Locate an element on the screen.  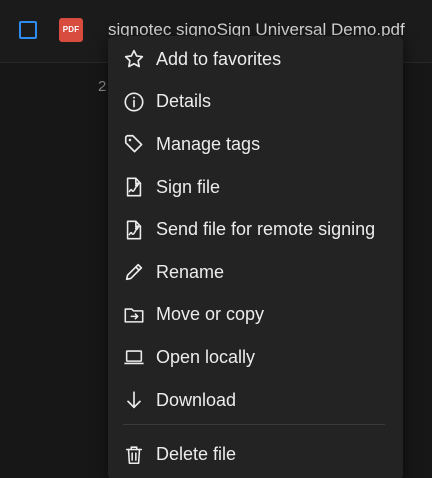
menu-item-label: Open locally is located at coordinates (206, 356).